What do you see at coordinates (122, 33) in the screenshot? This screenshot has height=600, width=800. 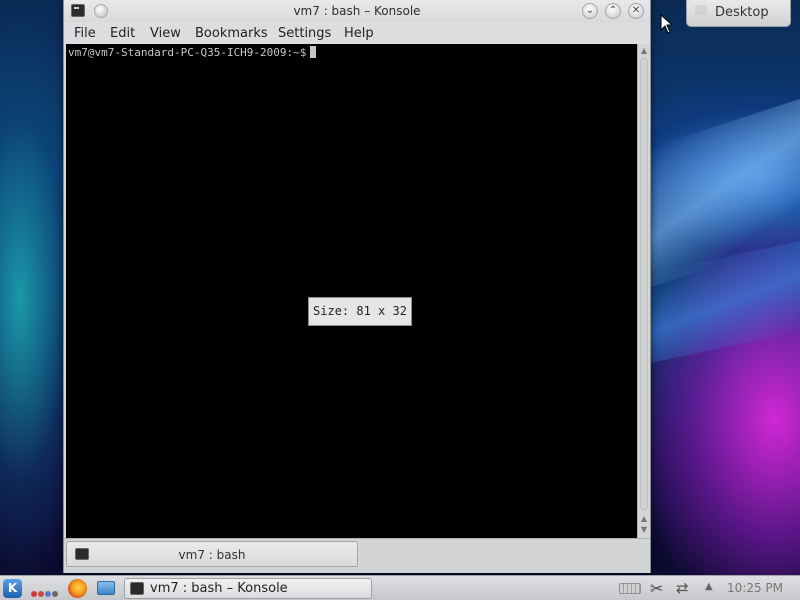 I see `menu-edit: Edit` at bounding box center [122, 33].